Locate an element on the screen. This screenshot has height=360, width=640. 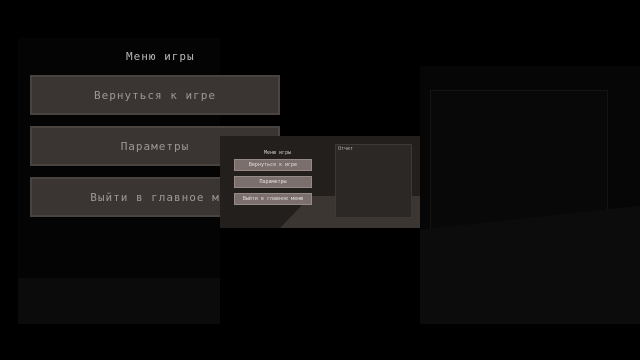
left-floor-shadow is located at coordinates (119, 301).